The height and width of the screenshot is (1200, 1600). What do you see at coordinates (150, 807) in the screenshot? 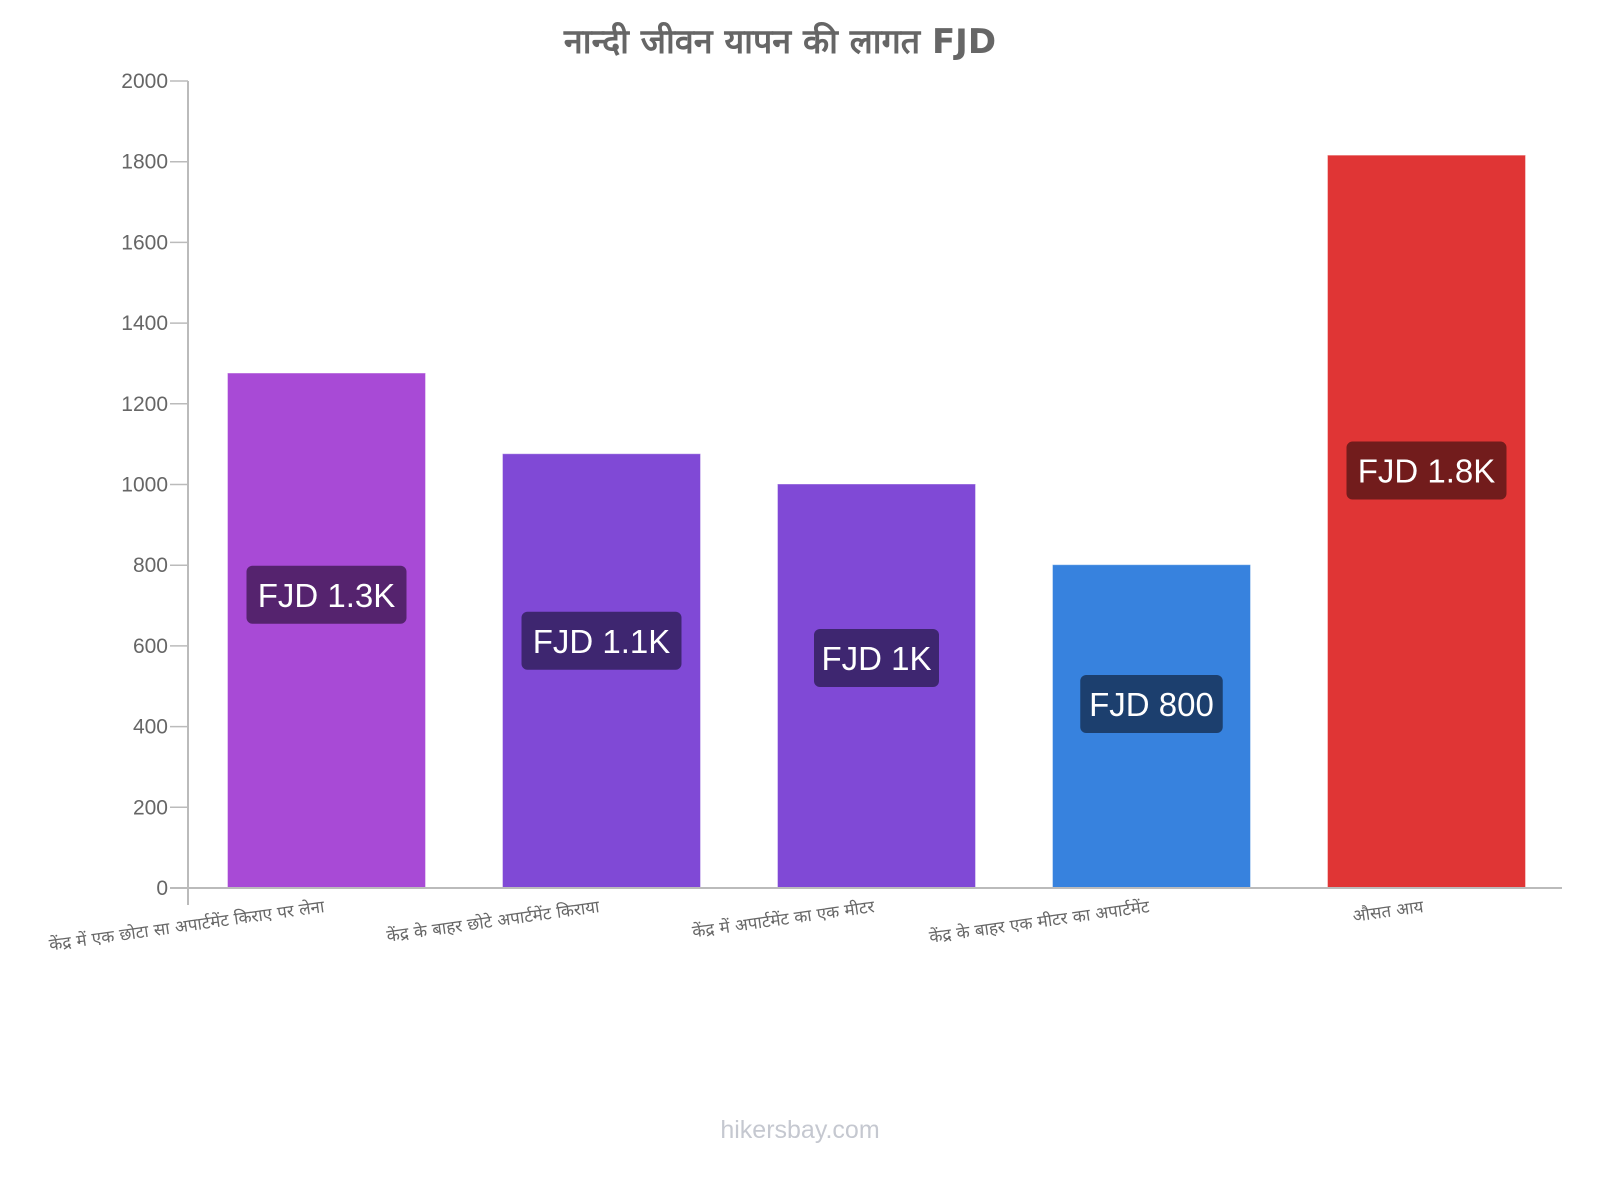
I see `y-tick-label: 200` at bounding box center [150, 807].